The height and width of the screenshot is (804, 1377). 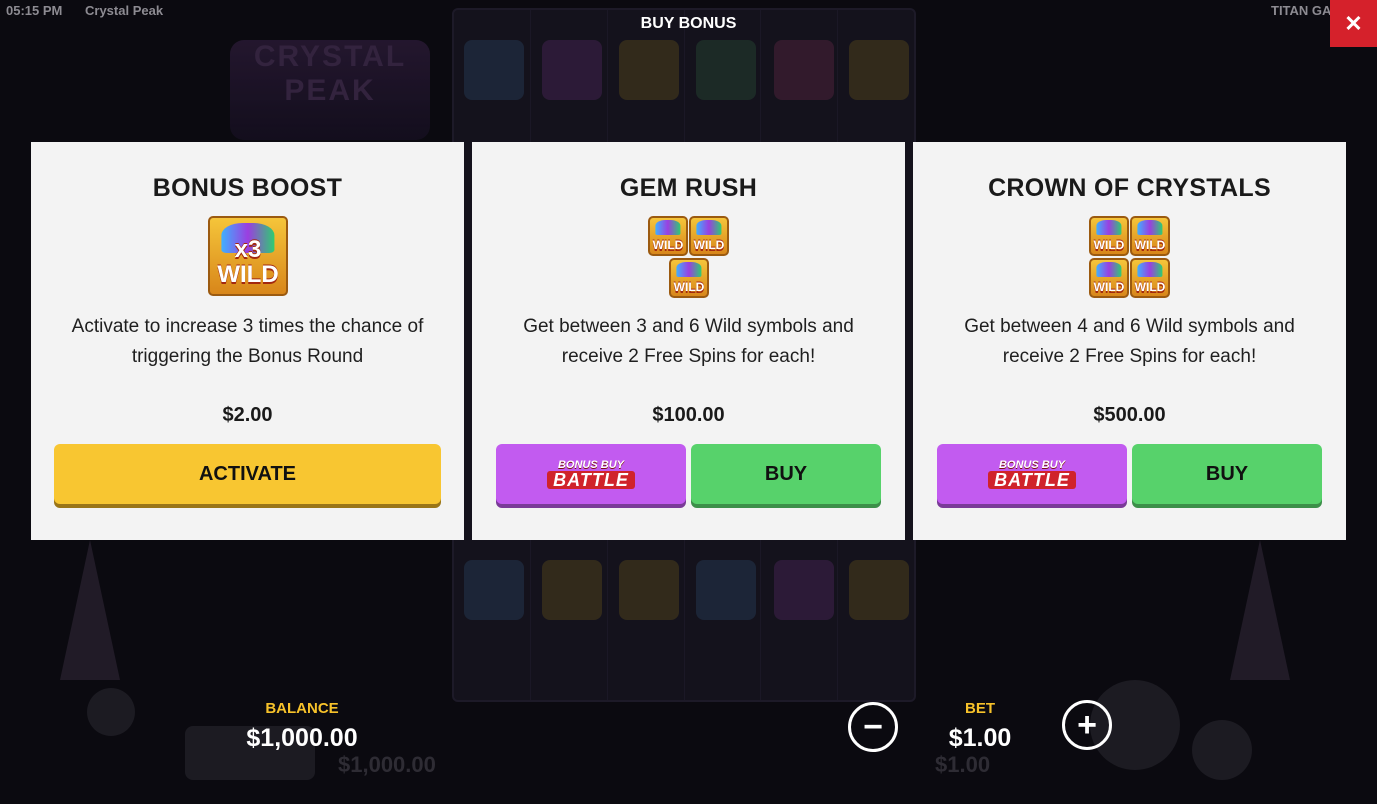 I want to click on increase-bet-button: +, so click(x=1087, y=725).